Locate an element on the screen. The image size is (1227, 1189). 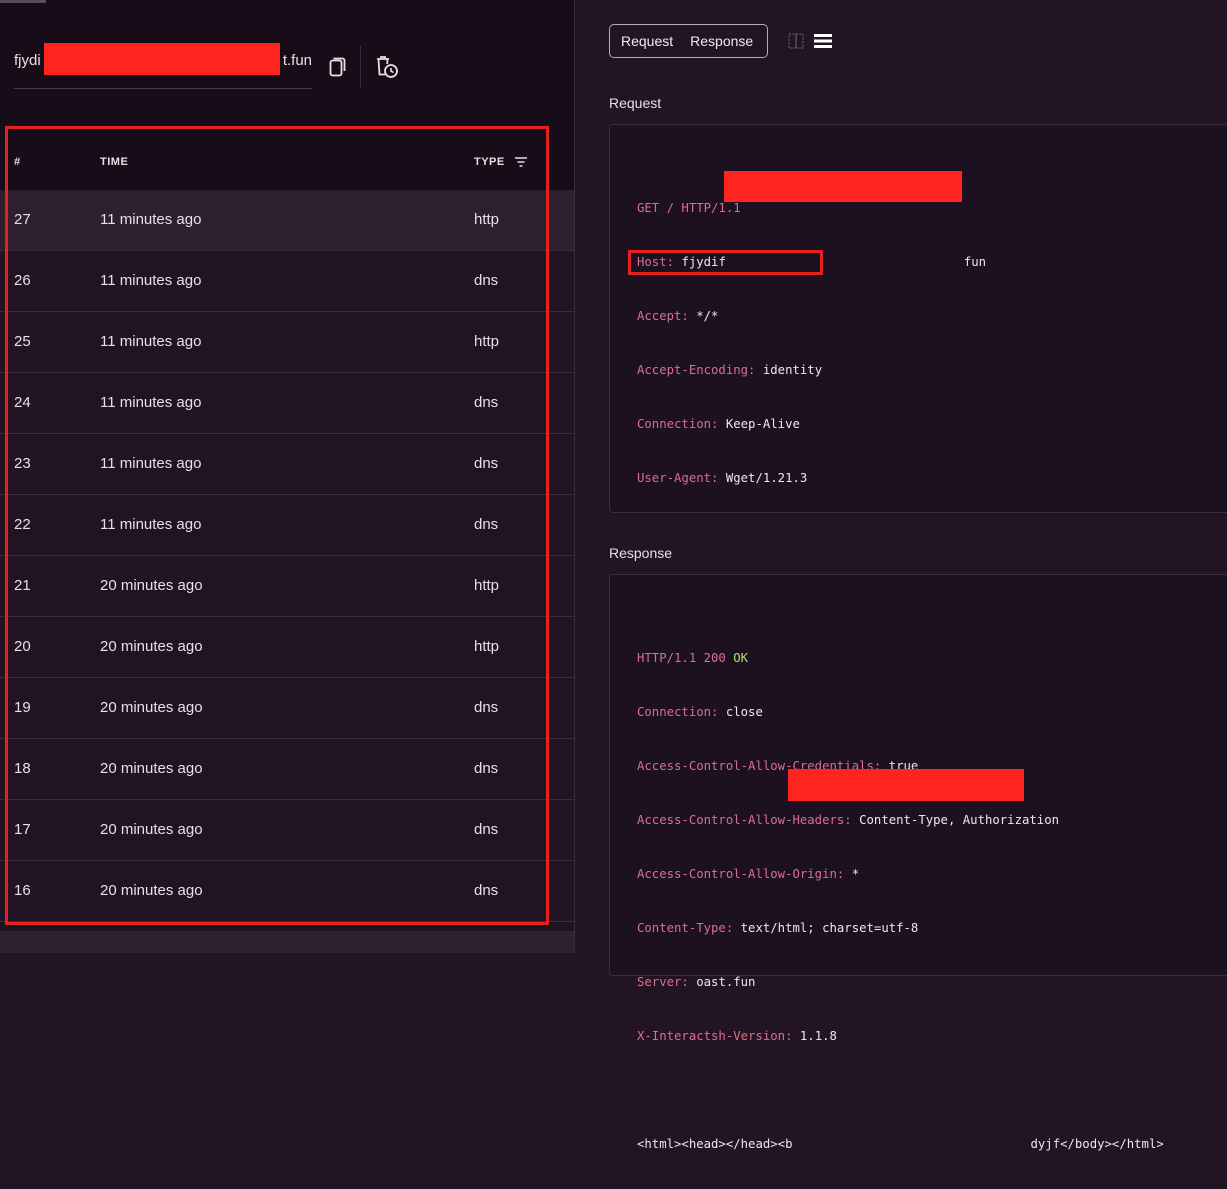
status-proto: HTTP/1.1 200 is located at coordinates (681, 658).